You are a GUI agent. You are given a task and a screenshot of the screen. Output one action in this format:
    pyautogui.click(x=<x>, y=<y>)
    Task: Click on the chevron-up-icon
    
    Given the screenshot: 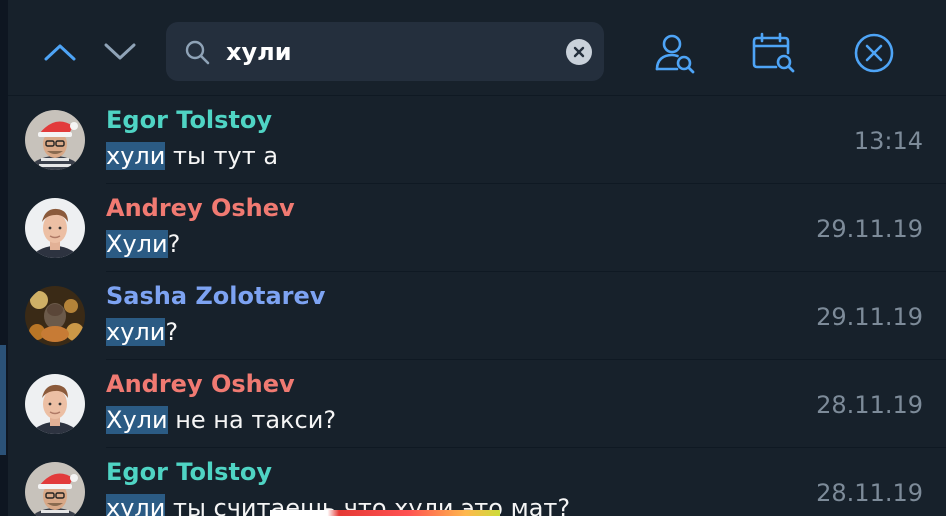 What is the action you would take?
    pyautogui.click(x=60, y=52)
    